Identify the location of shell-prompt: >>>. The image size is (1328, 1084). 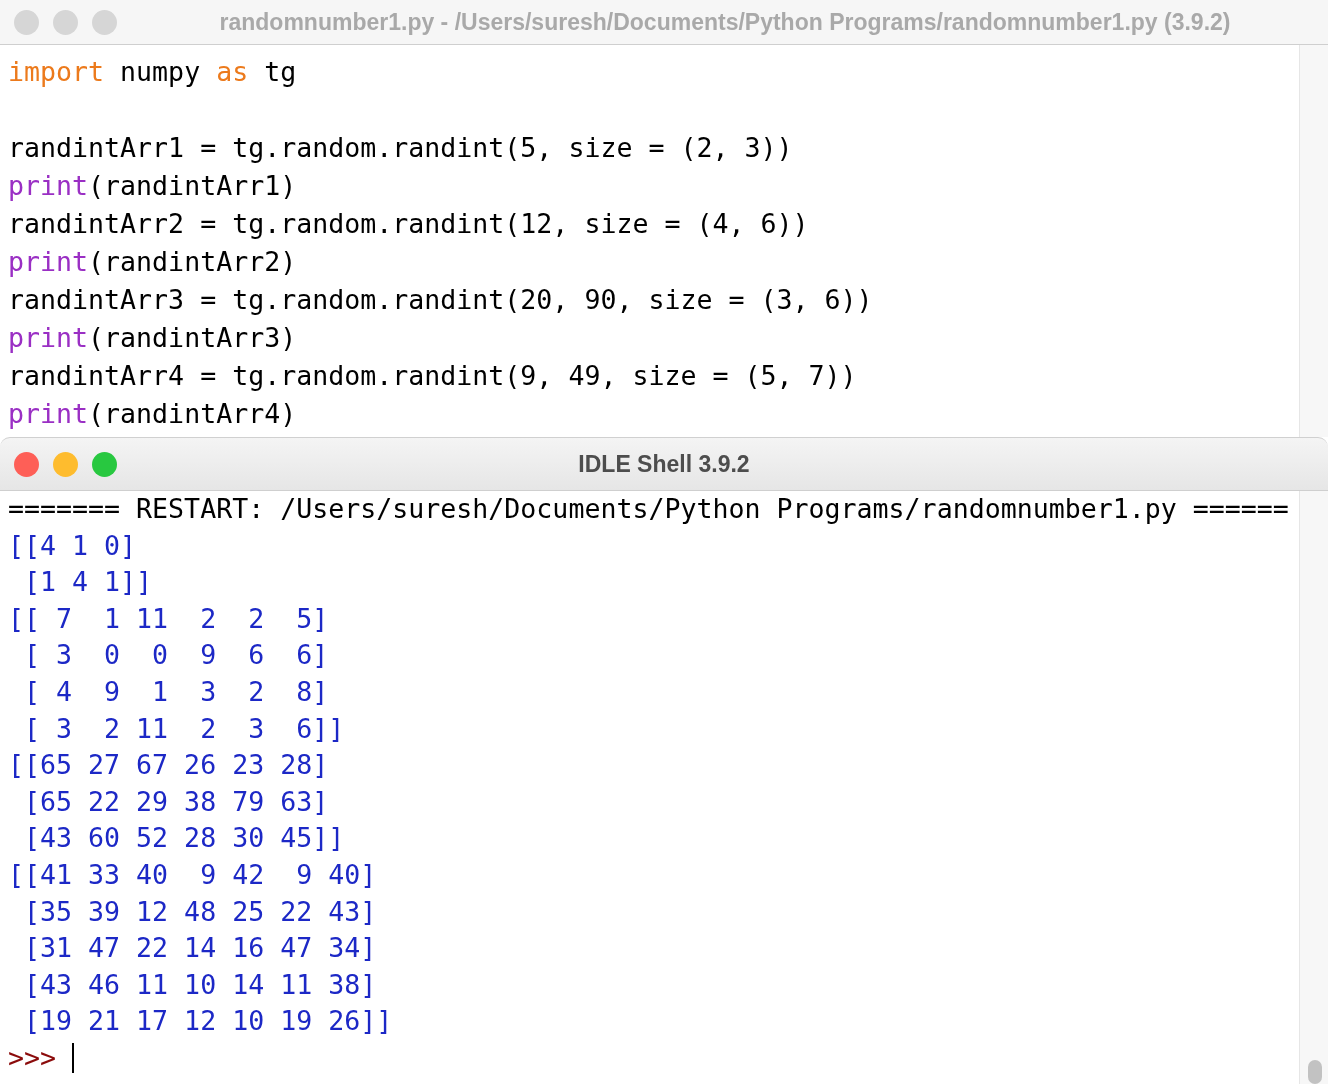
(32, 1057).